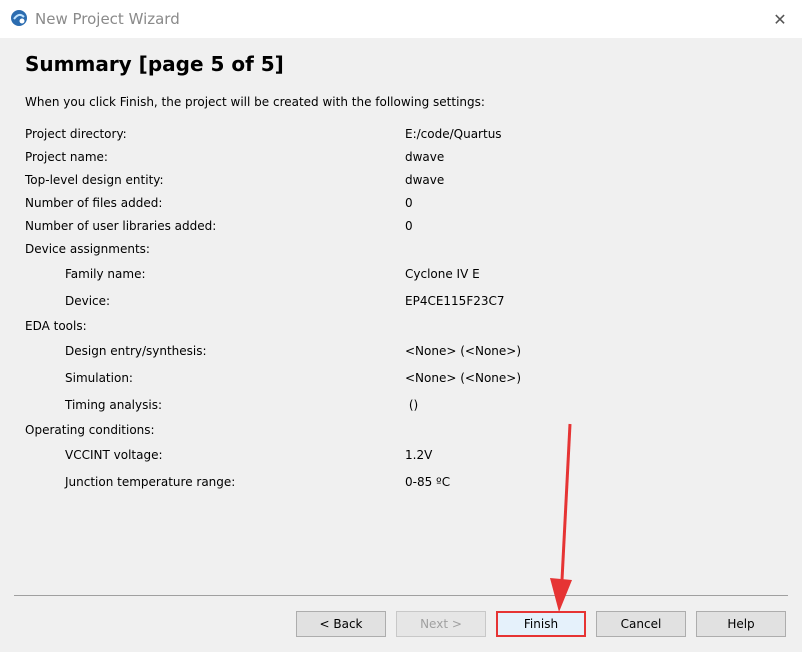 This screenshot has width=802, height=652. Describe the element at coordinates (114, 455) in the screenshot. I see `vccint-voltage-label: VCCINT voltage:` at that location.